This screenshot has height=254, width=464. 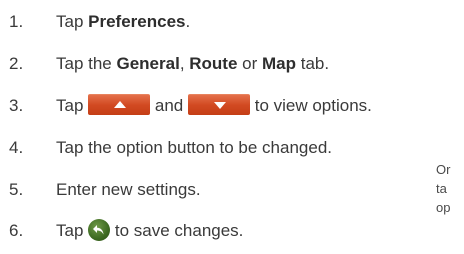 I want to click on side-note: Or ta op, so click(x=450, y=188).